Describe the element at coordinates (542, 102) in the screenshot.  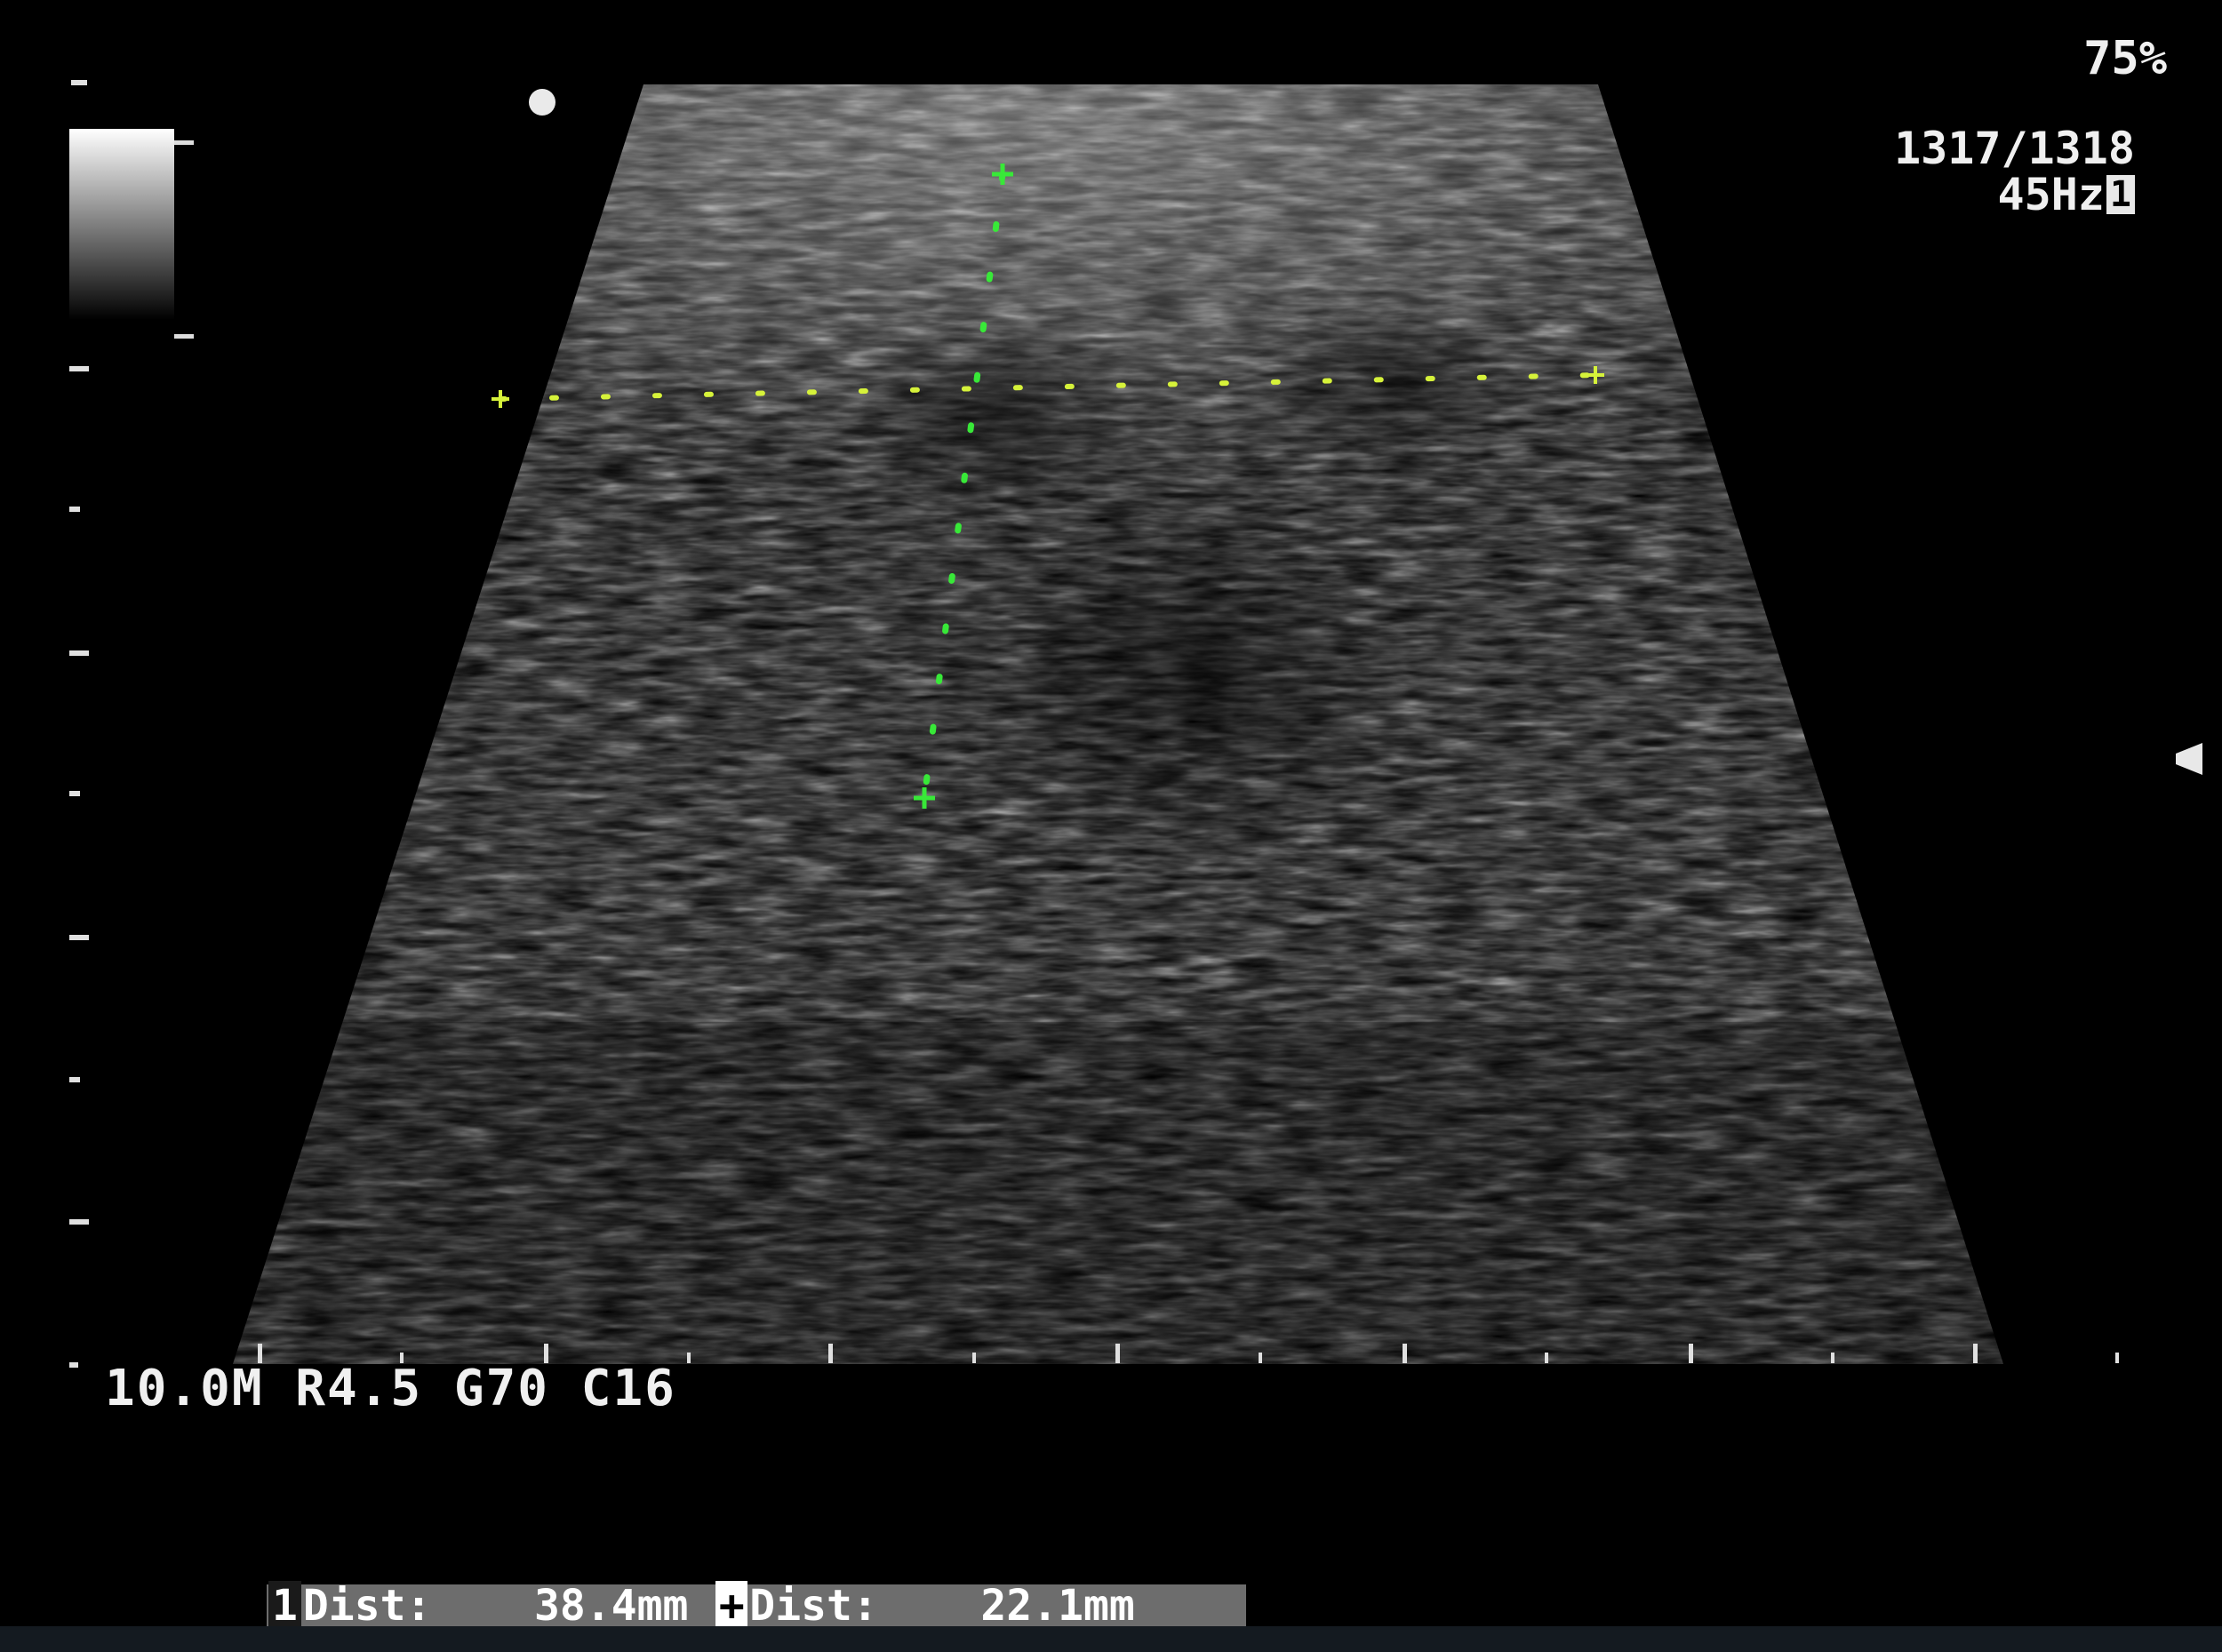
I see `focus-dot-icon` at that location.